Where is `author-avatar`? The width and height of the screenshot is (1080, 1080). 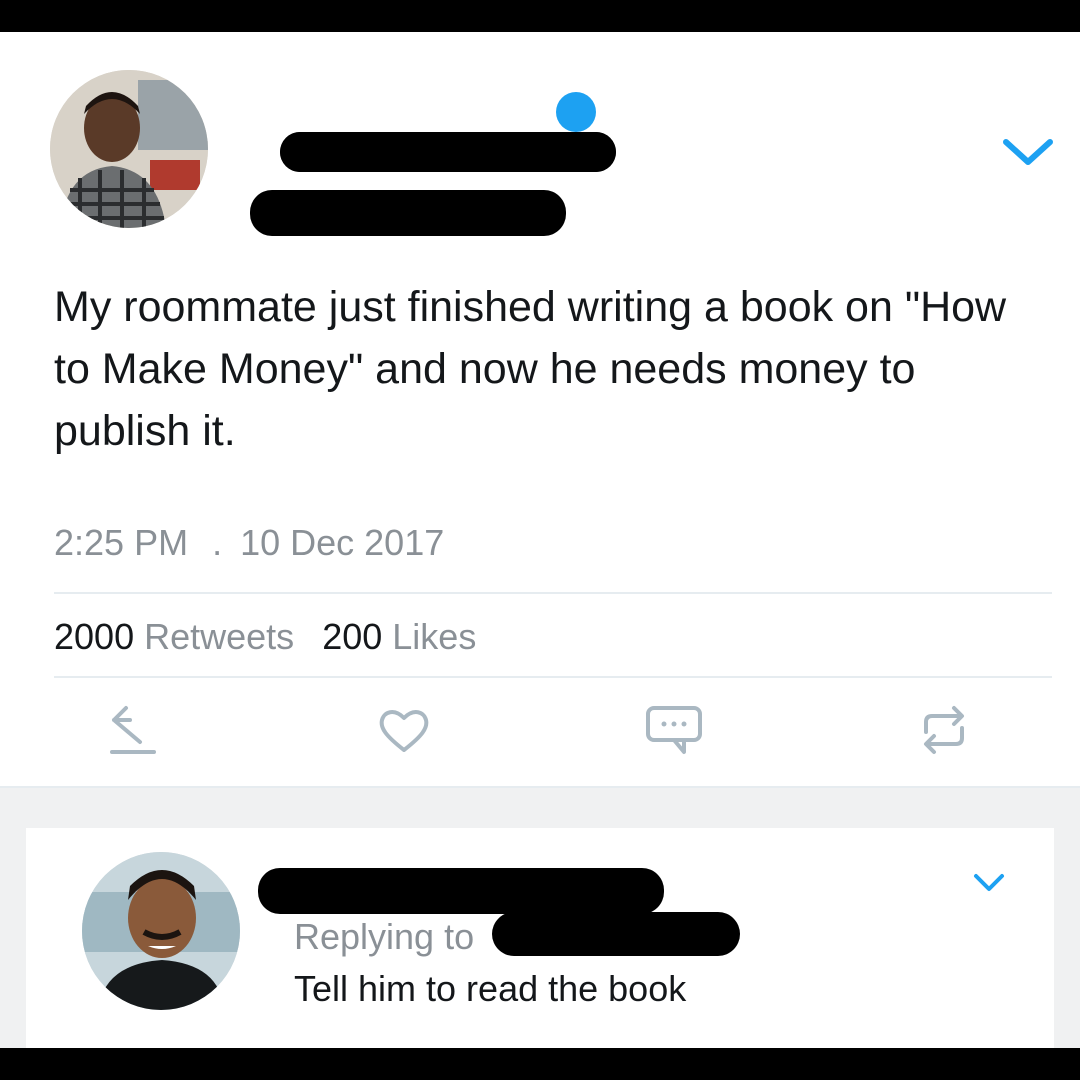
author-avatar is located at coordinates (129, 149).